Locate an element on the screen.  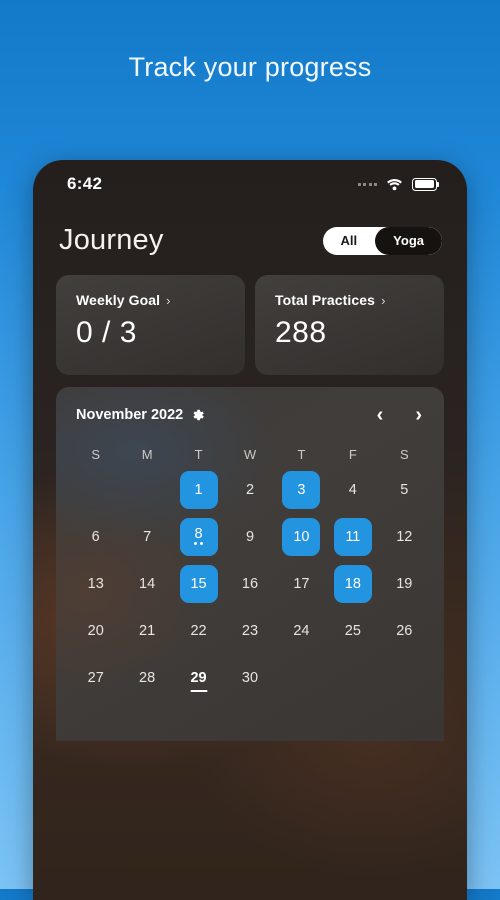
calendar-day: 28 is located at coordinates (147, 678).